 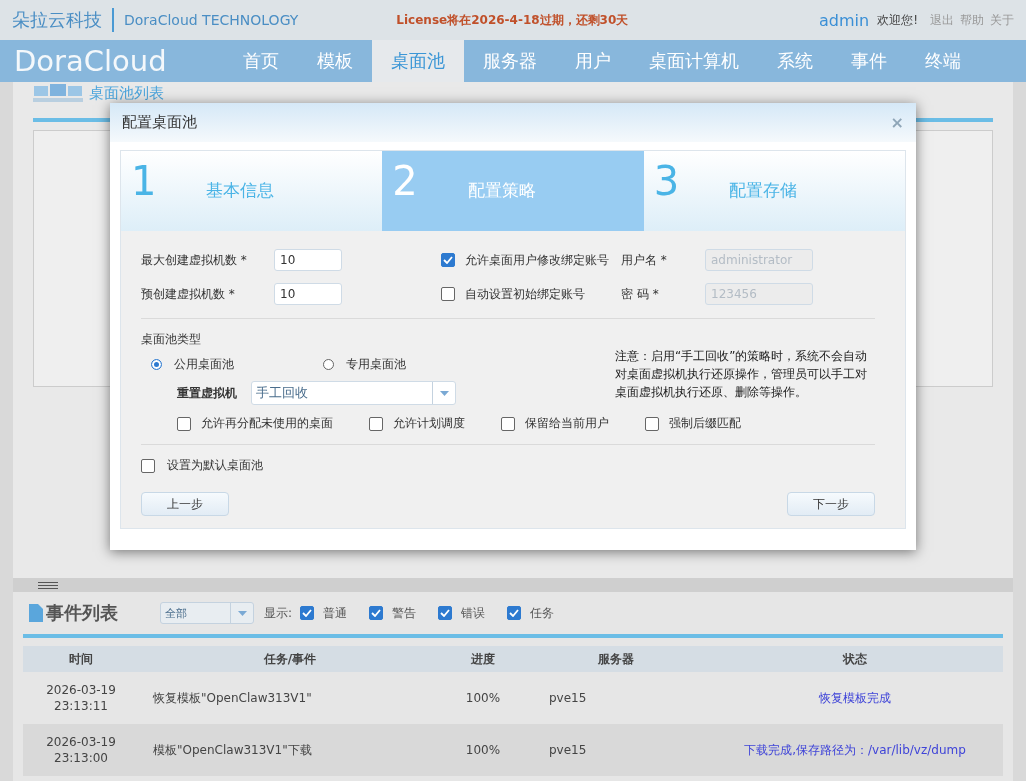 I want to click on status-text: 恢复模板完成, so click(x=855, y=697).